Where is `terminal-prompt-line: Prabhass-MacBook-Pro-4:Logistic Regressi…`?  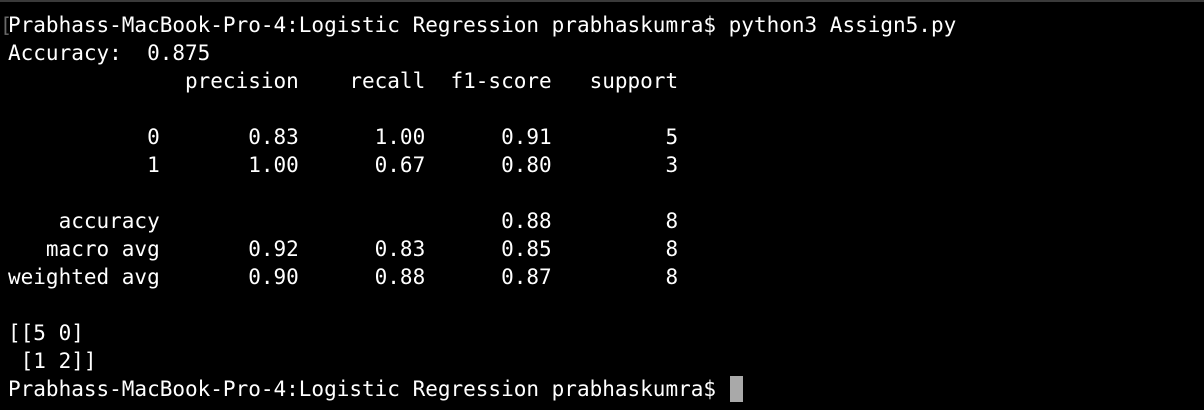
terminal-prompt-line: Prabhass-MacBook-Pro-4:Logistic Regressi… is located at coordinates (606, 389).